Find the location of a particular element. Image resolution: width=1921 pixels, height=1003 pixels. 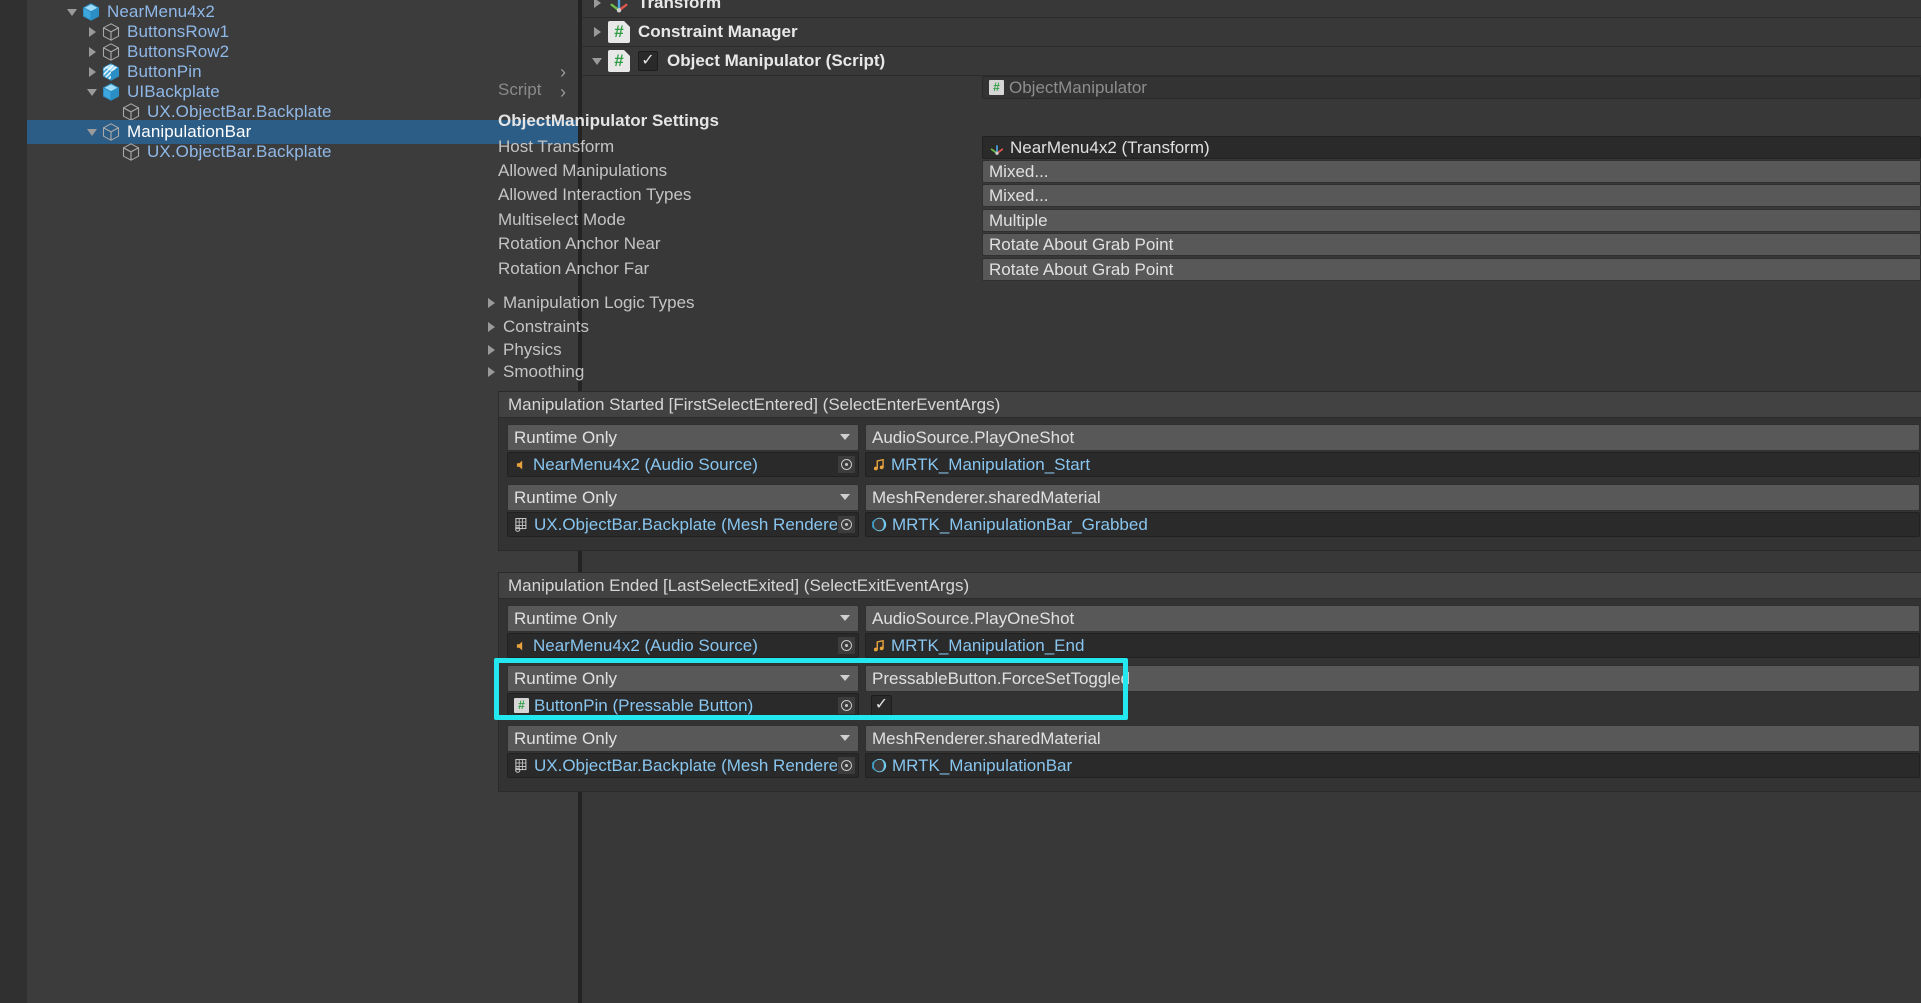

hierarchy-item-label: UIBackplate is located at coordinates (173, 91).